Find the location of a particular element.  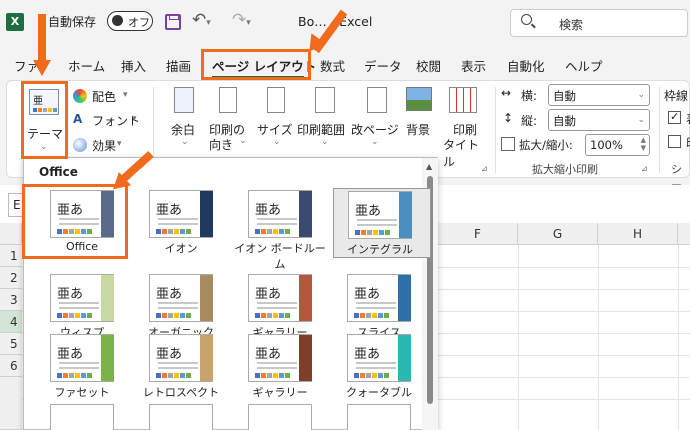

palette-icon is located at coordinates (80, 96).